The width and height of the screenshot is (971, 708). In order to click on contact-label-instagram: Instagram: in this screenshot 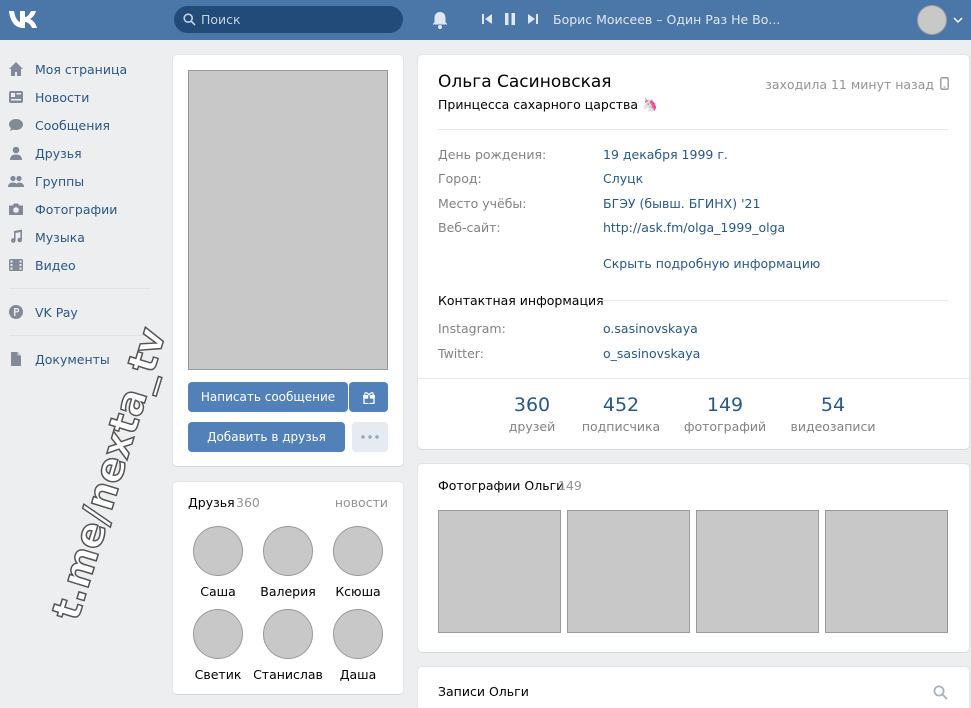, I will do `click(472, 328)`.